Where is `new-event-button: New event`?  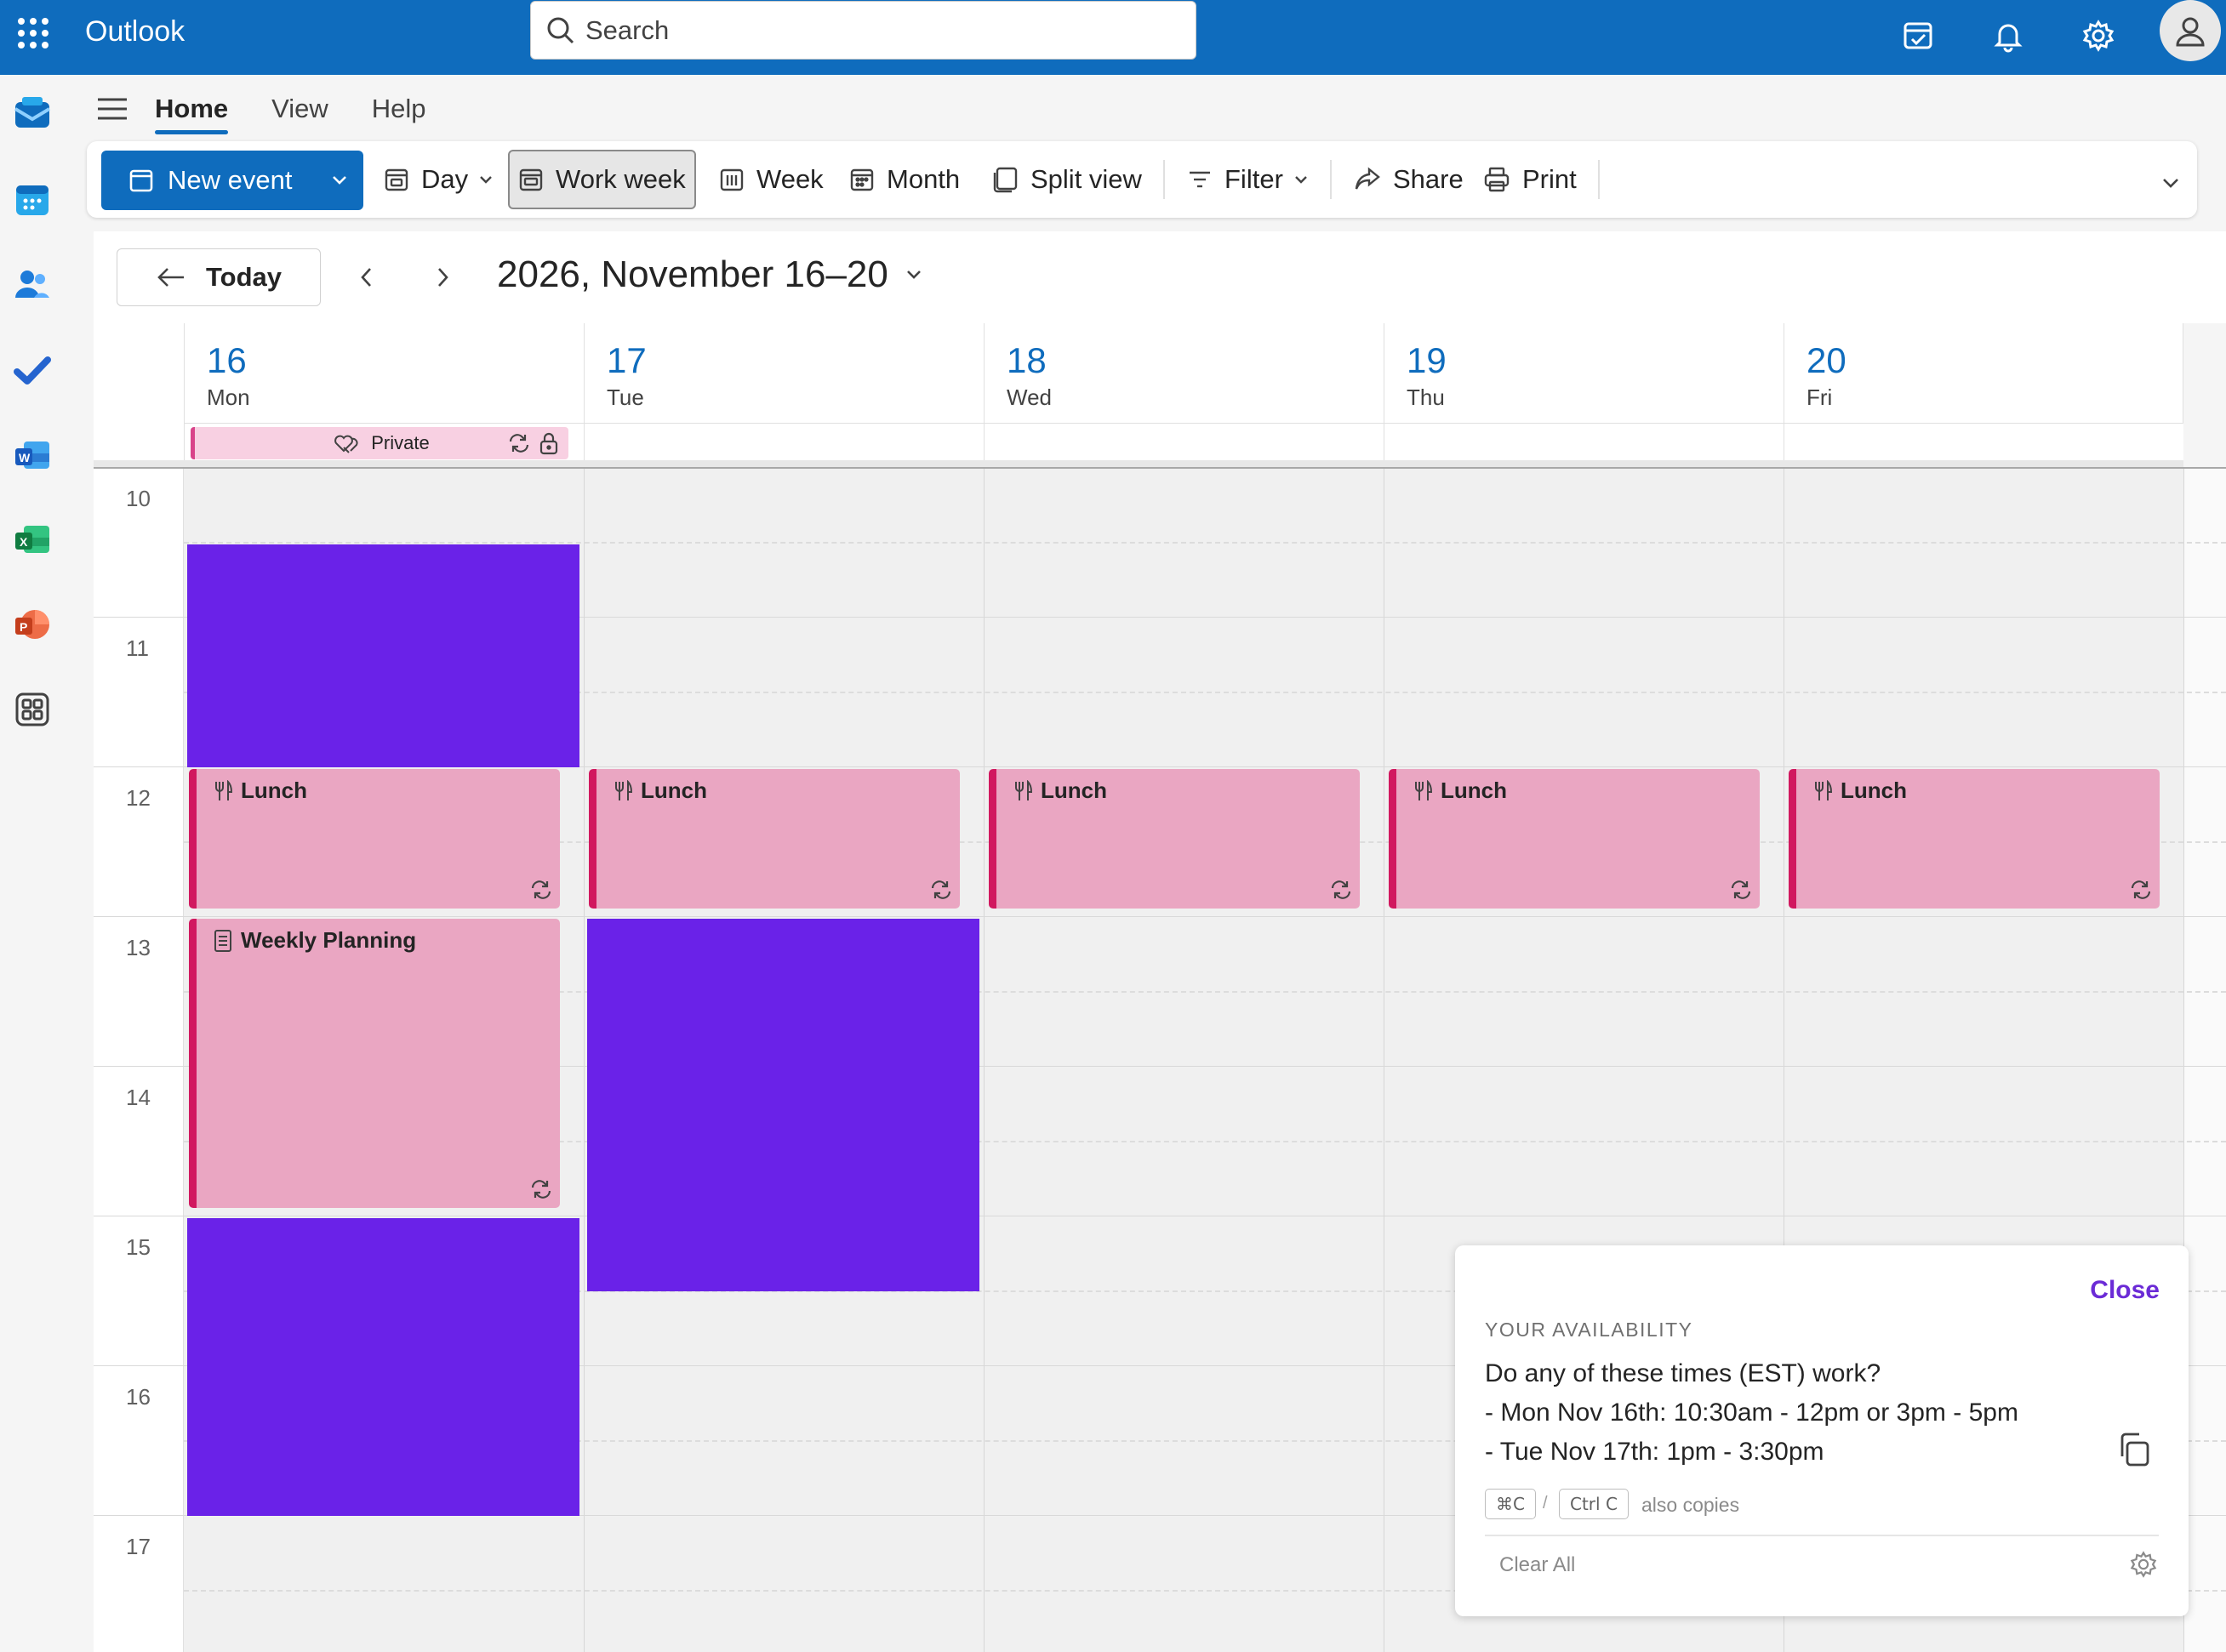 new-event-button: New event is located at coordinates (232, 180).